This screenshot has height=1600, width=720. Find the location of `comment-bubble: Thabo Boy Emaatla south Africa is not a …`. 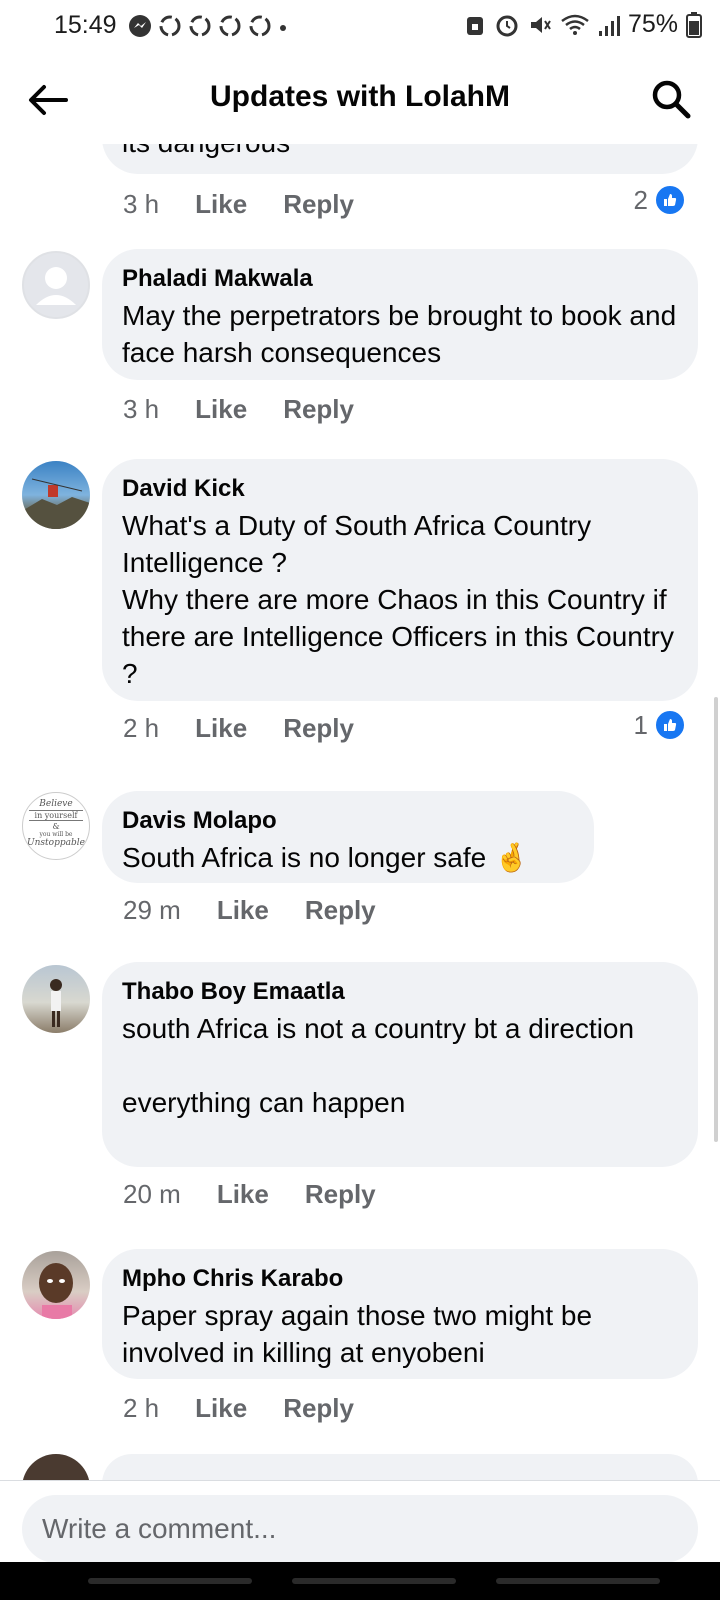

comment-bubble: Thabo Boy Emaatla south Africa is not a … is located at coordinates (400, 1064).